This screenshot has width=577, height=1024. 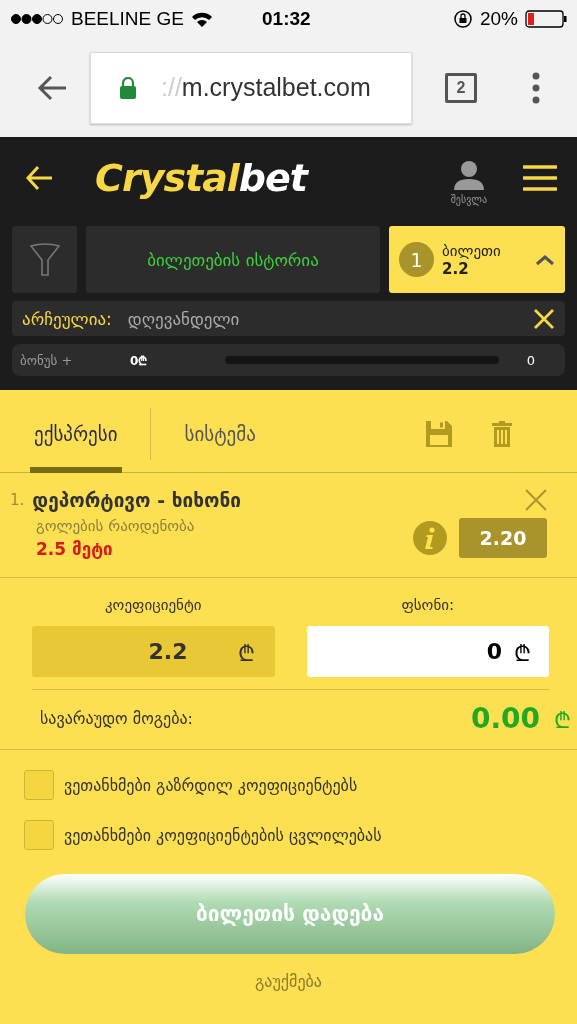 I want to click on chevron-up-icon, so click(x=545, y=259).